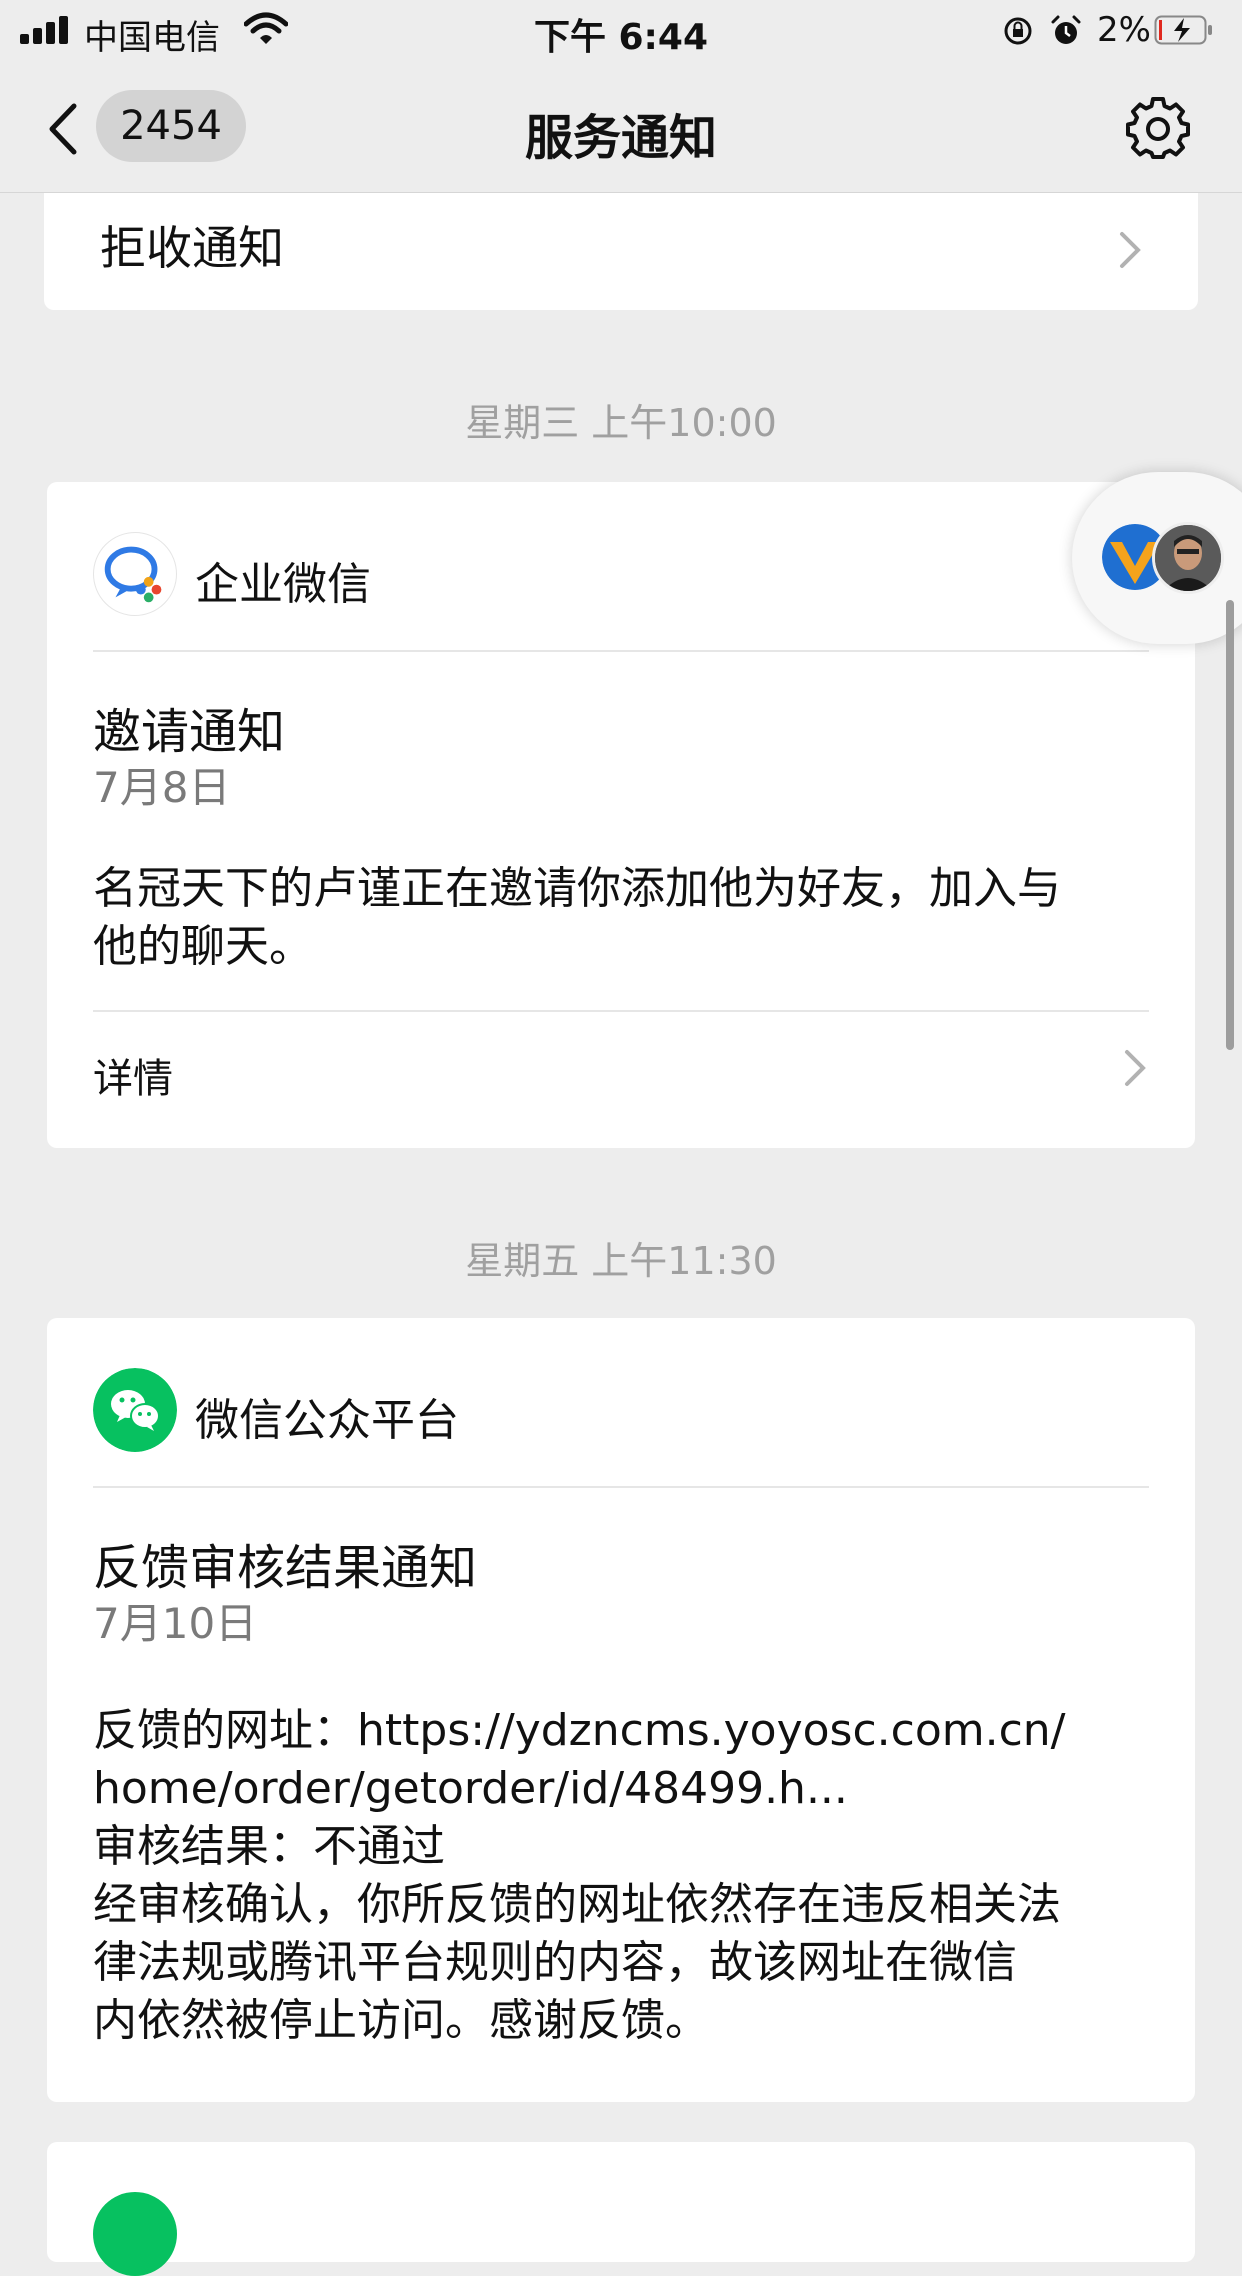 The image size is (1242, 2276). Describe the element at coordinates (1066, 29) in the screenshot. I see `alarm-icon` at that location.